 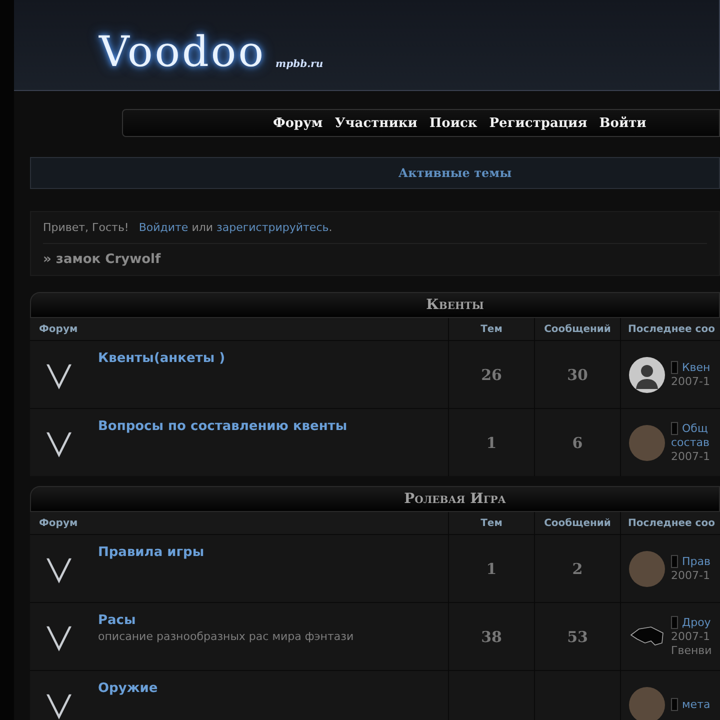 What do you see at coordinates (696, 367) in the screenshot?
I see `last-post-link: Квен` at bounding box center [696, 367].